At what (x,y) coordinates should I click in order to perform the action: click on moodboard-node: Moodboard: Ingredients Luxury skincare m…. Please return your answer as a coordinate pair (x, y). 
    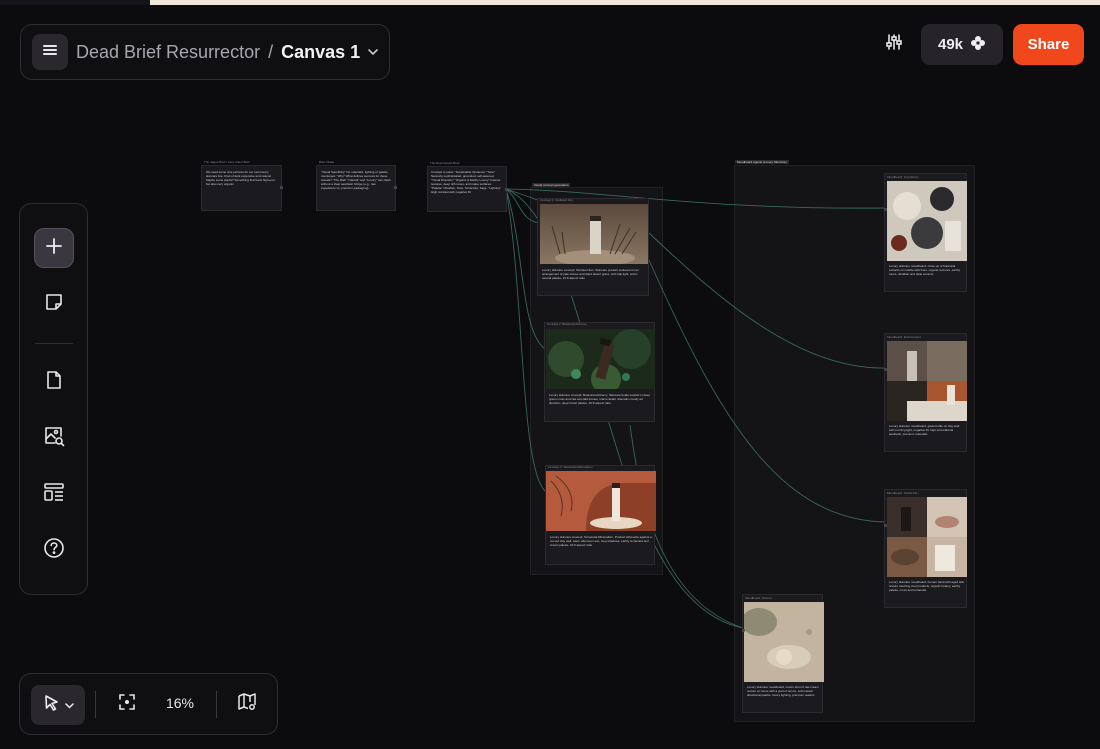
    Looking at the image, I should click on (925, 232).